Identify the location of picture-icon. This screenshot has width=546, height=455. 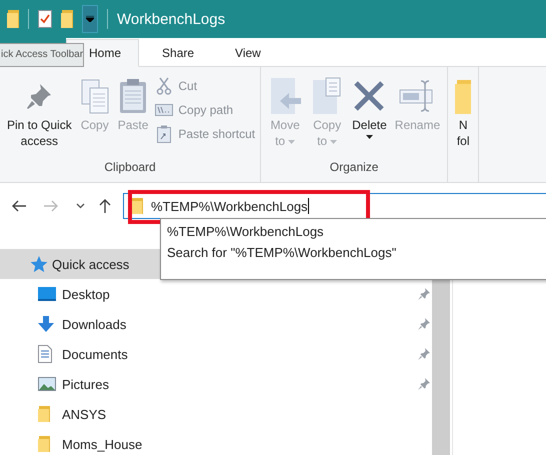
(47, 384).